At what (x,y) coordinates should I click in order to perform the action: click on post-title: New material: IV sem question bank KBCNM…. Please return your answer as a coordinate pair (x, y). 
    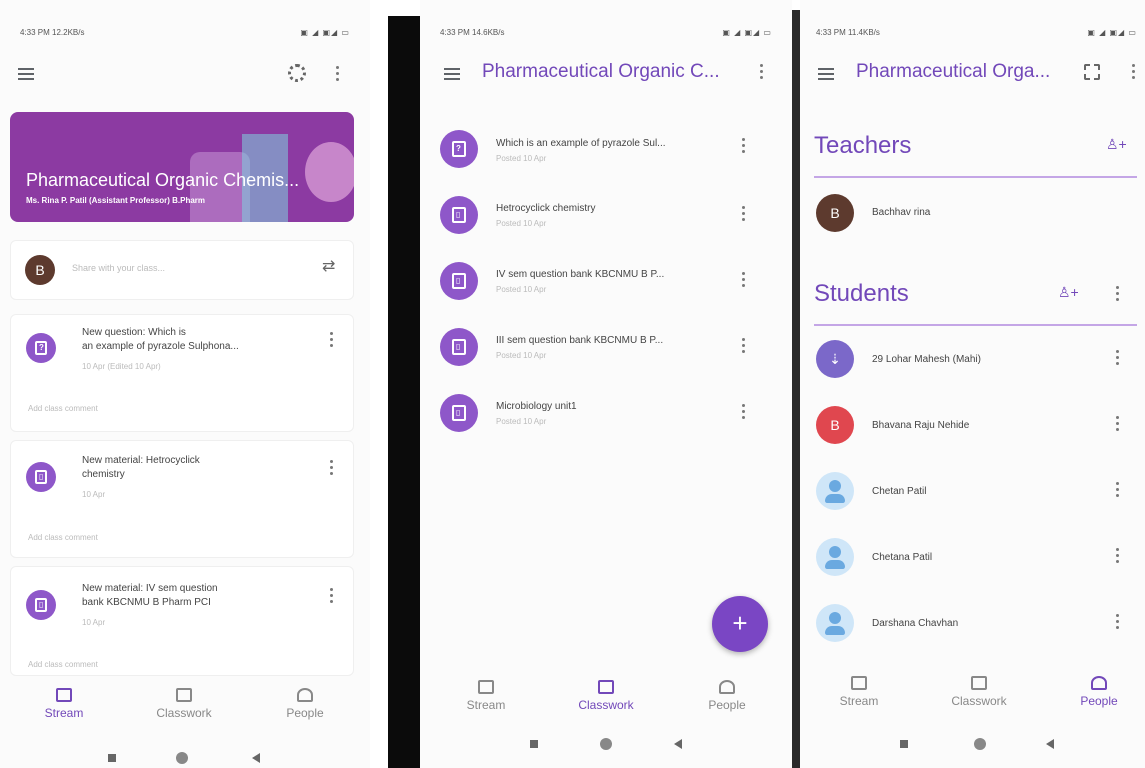
    Looking at the image, I should click on (150, 595).